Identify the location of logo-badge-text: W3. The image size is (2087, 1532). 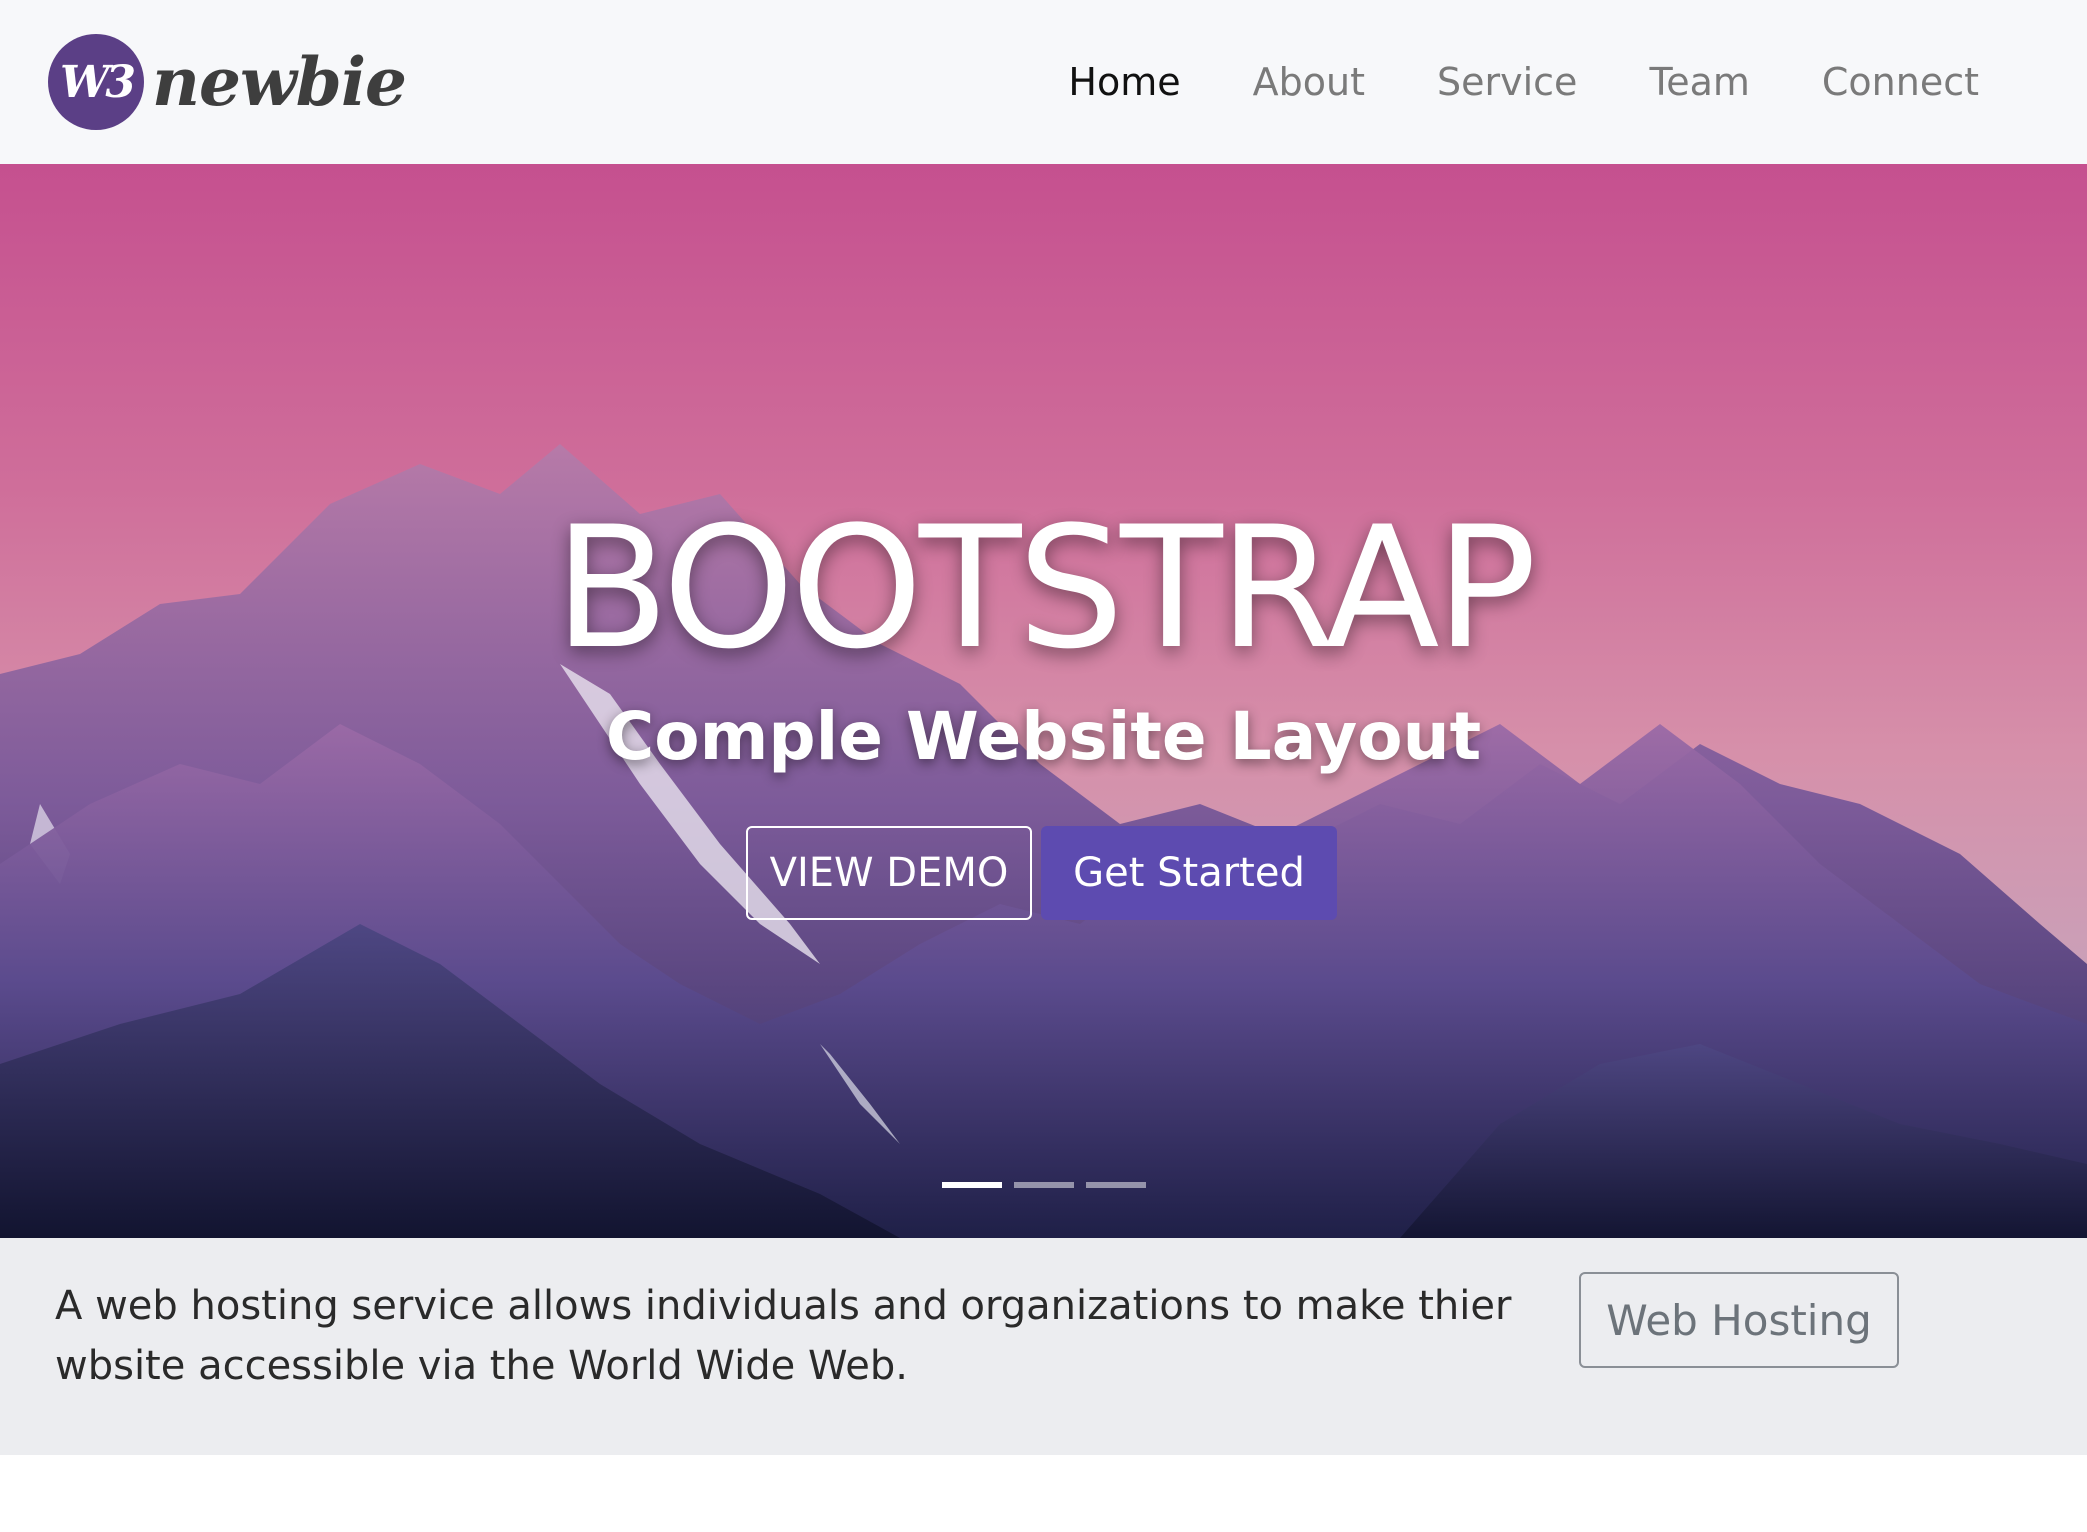
(97, 82).